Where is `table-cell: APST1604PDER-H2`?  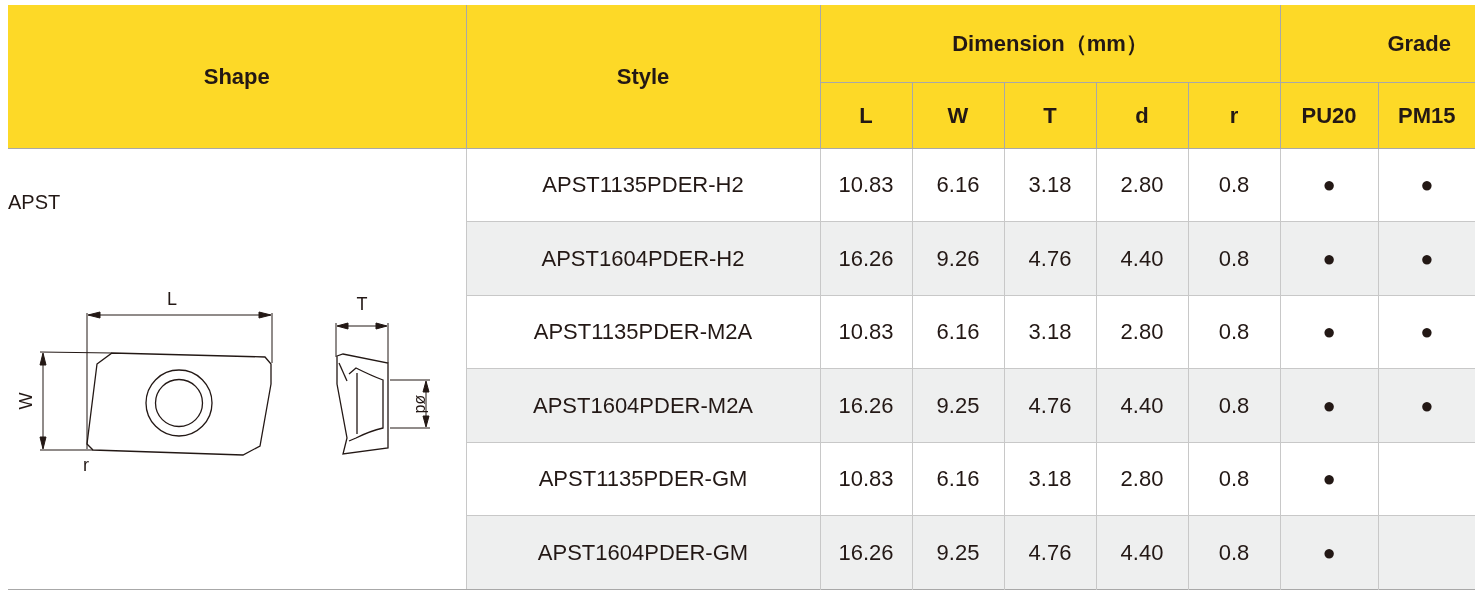 table-cell: APST1604PDER-H2 is located at coordinates (643, 258).